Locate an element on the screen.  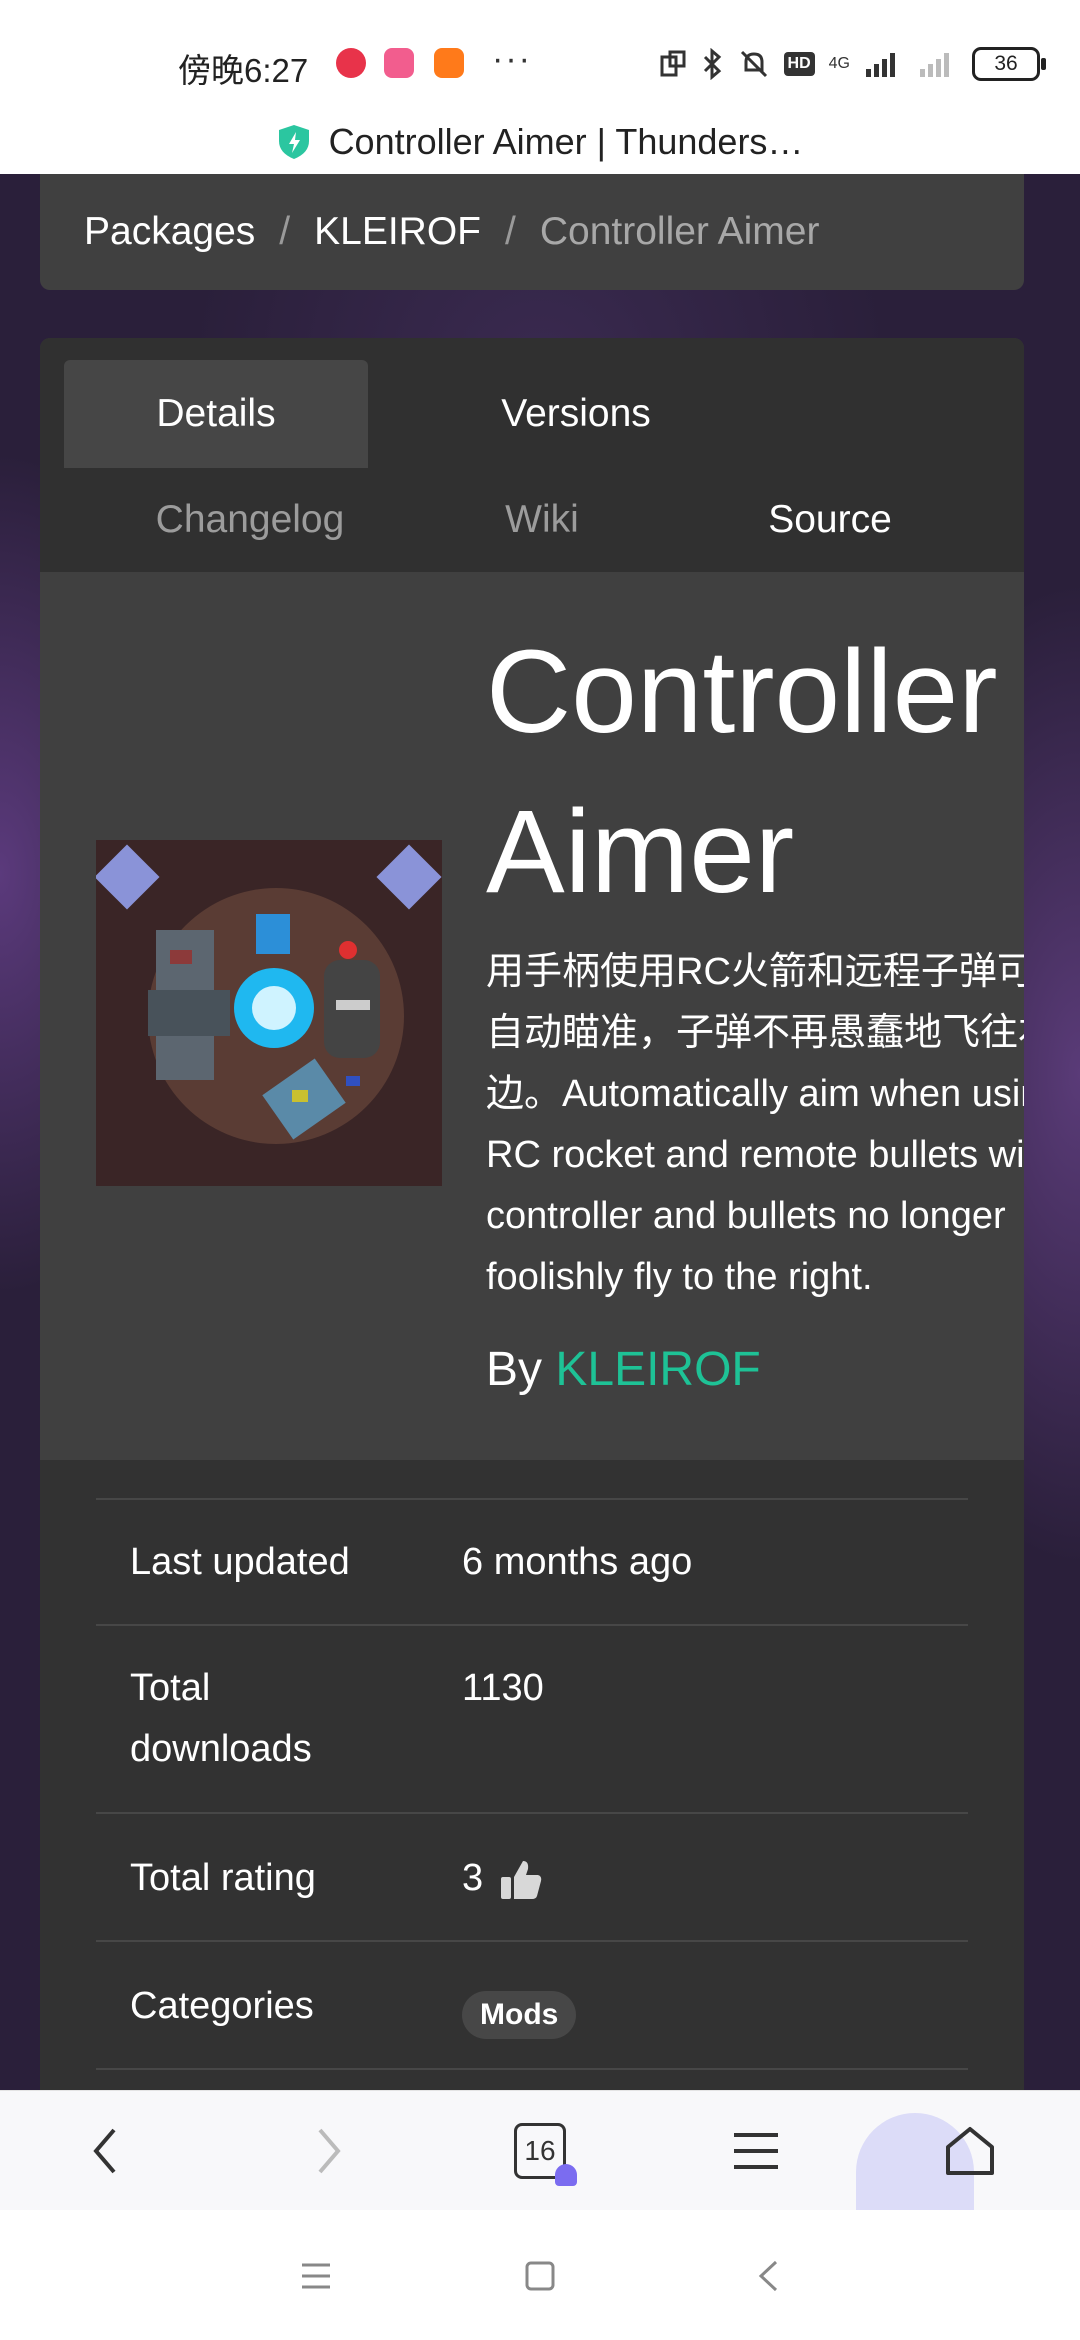
status-time: 傍晚6:27 is located at coordinates (243, 70).